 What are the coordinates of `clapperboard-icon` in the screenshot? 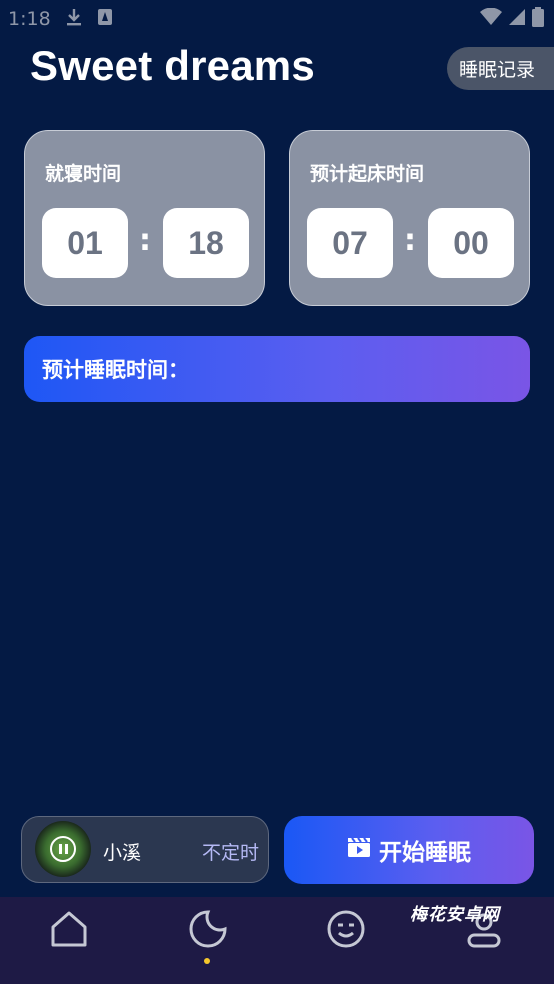 It's located at (359, 850).